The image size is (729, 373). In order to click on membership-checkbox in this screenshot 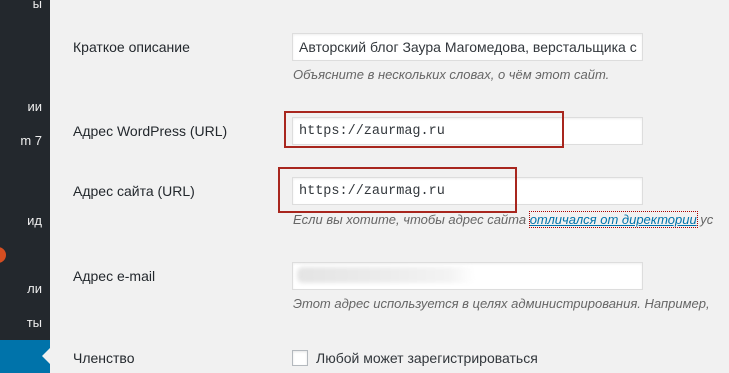, I will do `click(300, 358)`.